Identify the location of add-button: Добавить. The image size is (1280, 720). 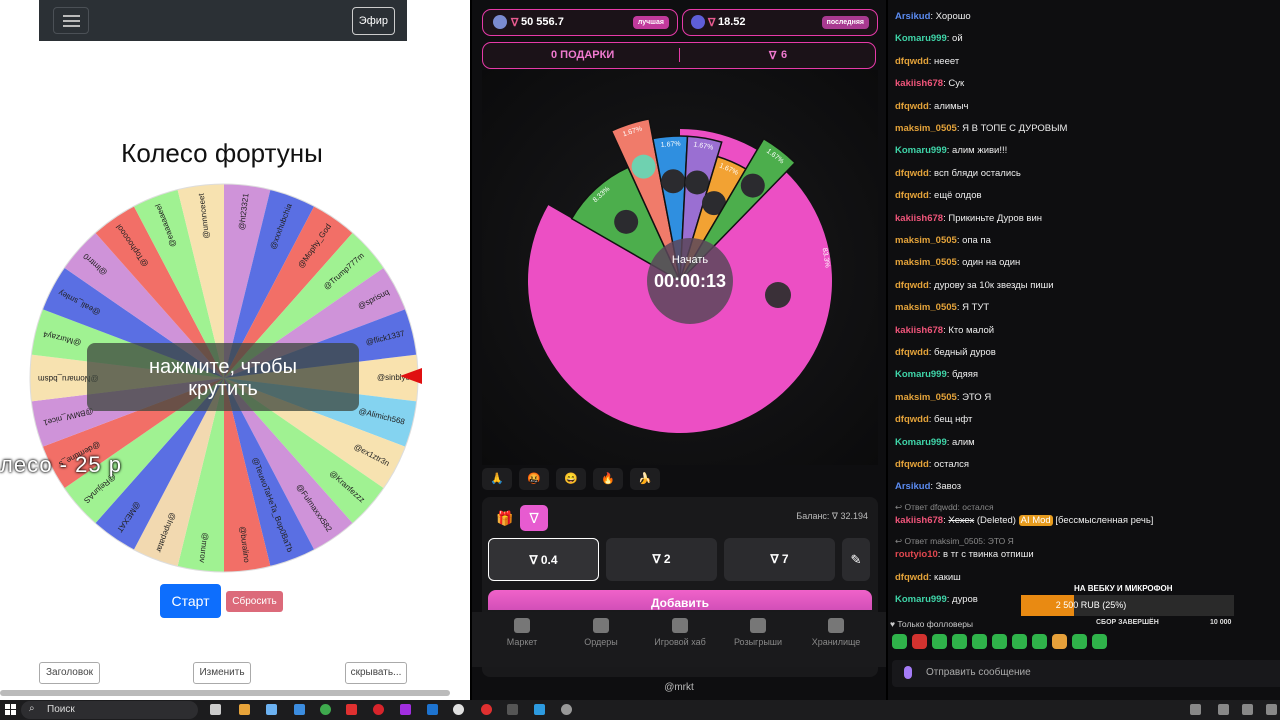
(680, 600).